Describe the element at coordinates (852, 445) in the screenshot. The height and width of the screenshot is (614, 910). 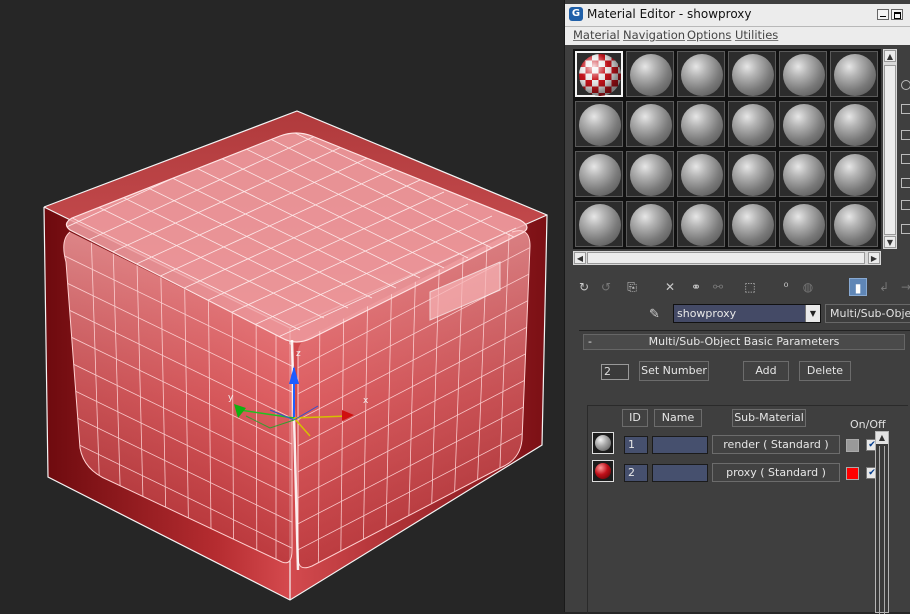
I see `submaterial-1-color-swatch` at that location.